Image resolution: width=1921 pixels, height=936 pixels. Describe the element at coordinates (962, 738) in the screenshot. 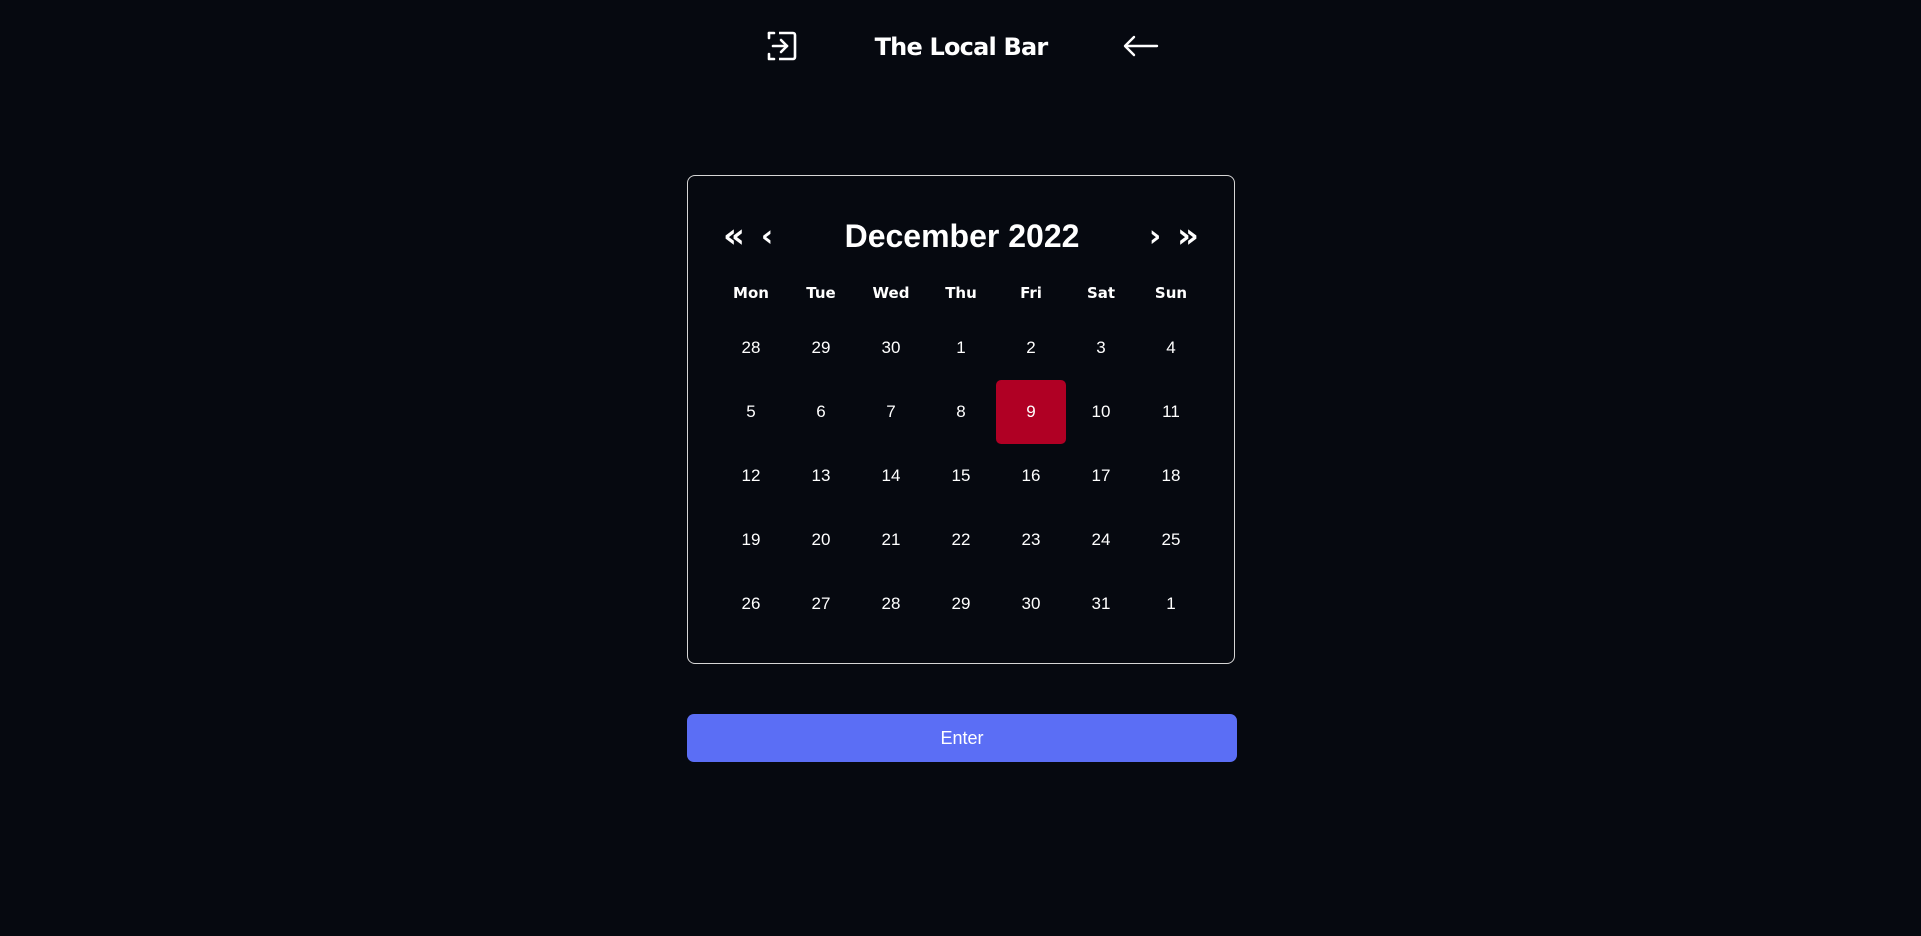

I see `enter-button: Enter` at that location.